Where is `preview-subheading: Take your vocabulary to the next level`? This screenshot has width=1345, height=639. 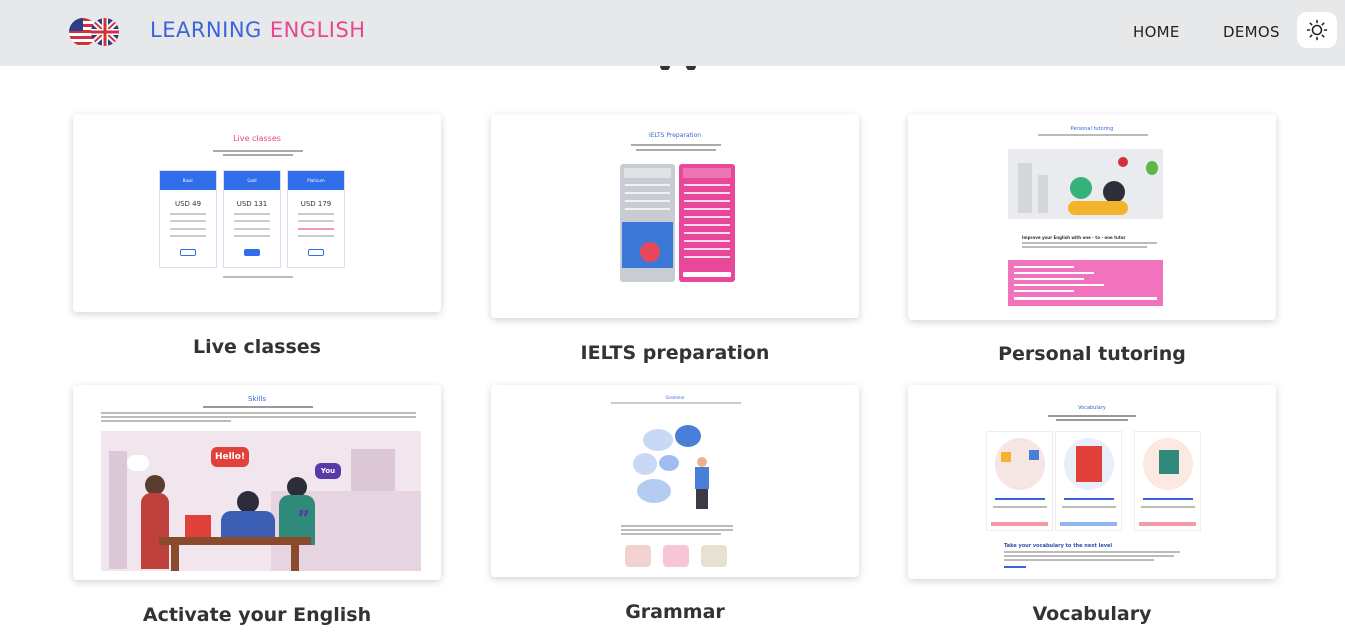 preview-subheading: Take your vocabulary to the next level is located at coordinates (1058, 546).